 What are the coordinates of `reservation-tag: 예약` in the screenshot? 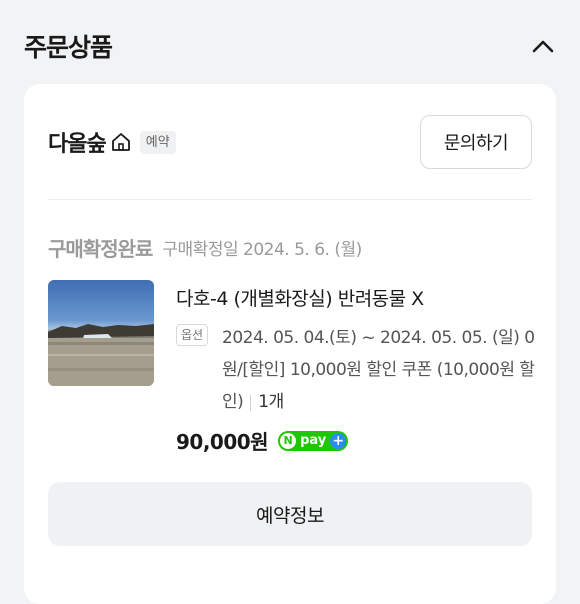 It's located at (157, 142).